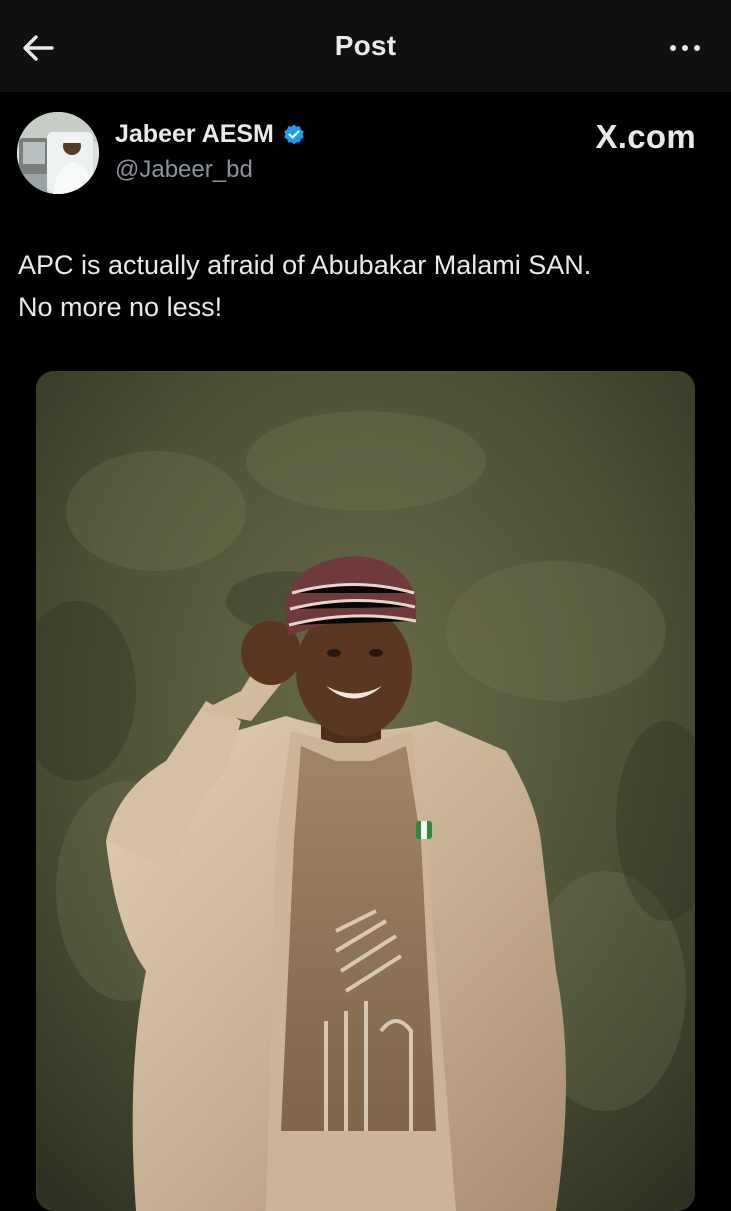 This screenshot has width=731, height=1211. I want to click on avatar-image, so click(58, 153).